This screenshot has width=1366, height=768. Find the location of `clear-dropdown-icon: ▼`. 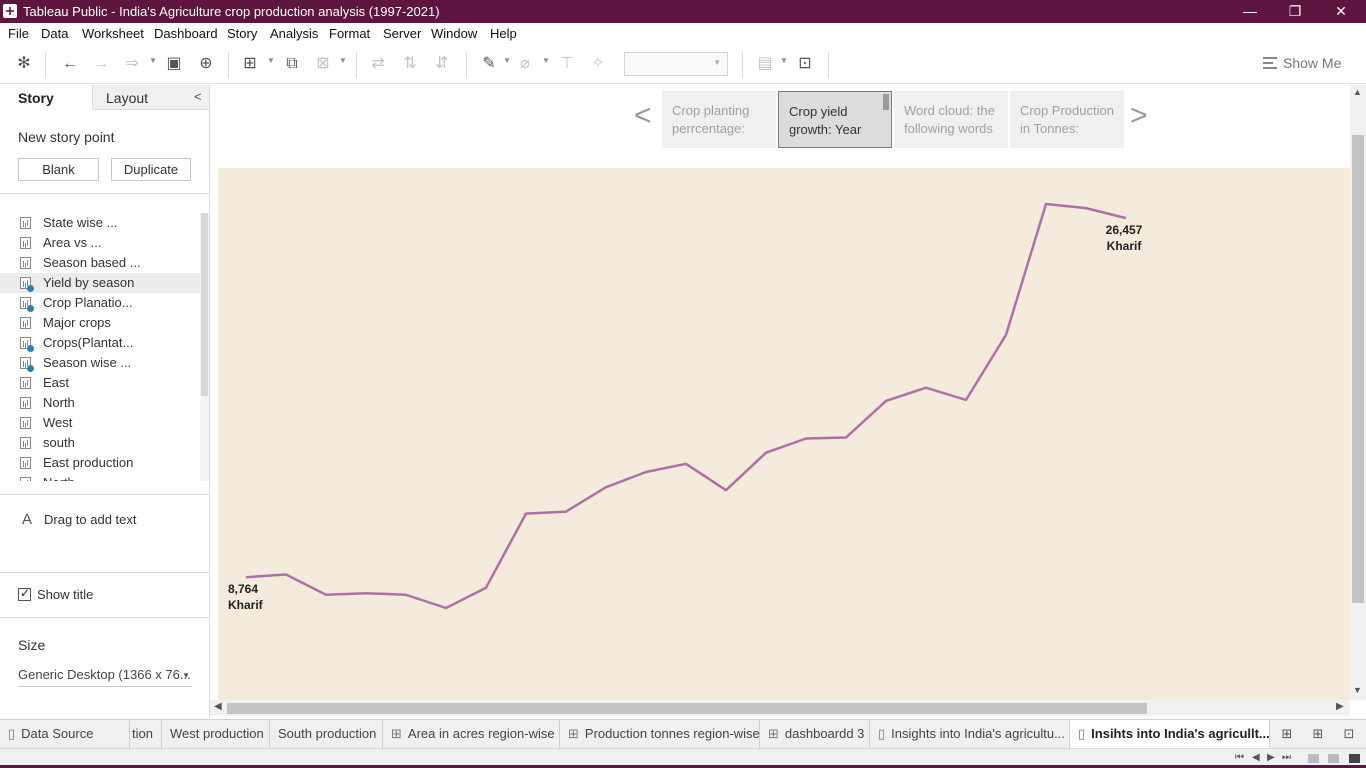

clear-dropdown-icon: ▼ is located at coordinates (343, 60).